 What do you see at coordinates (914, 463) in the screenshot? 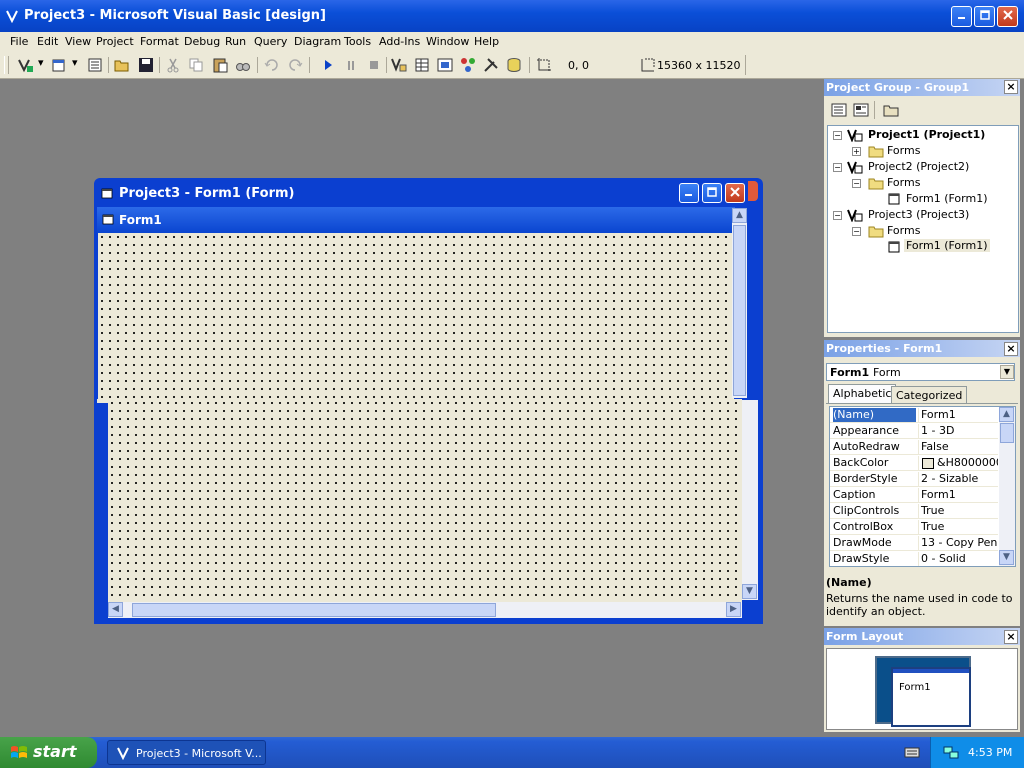
I see `property-row: BackColor&H8000000F` at bounding box center [914, 463].